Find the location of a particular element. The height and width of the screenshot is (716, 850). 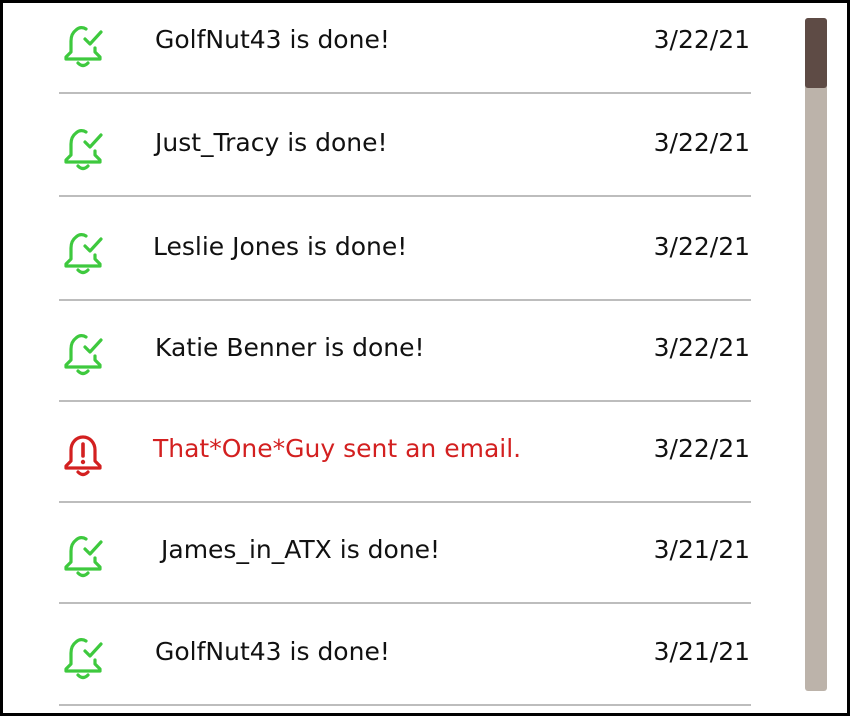

notification-row: That*One*Guy sent an email. 3/22/21 is located at coordinates (403, 458).